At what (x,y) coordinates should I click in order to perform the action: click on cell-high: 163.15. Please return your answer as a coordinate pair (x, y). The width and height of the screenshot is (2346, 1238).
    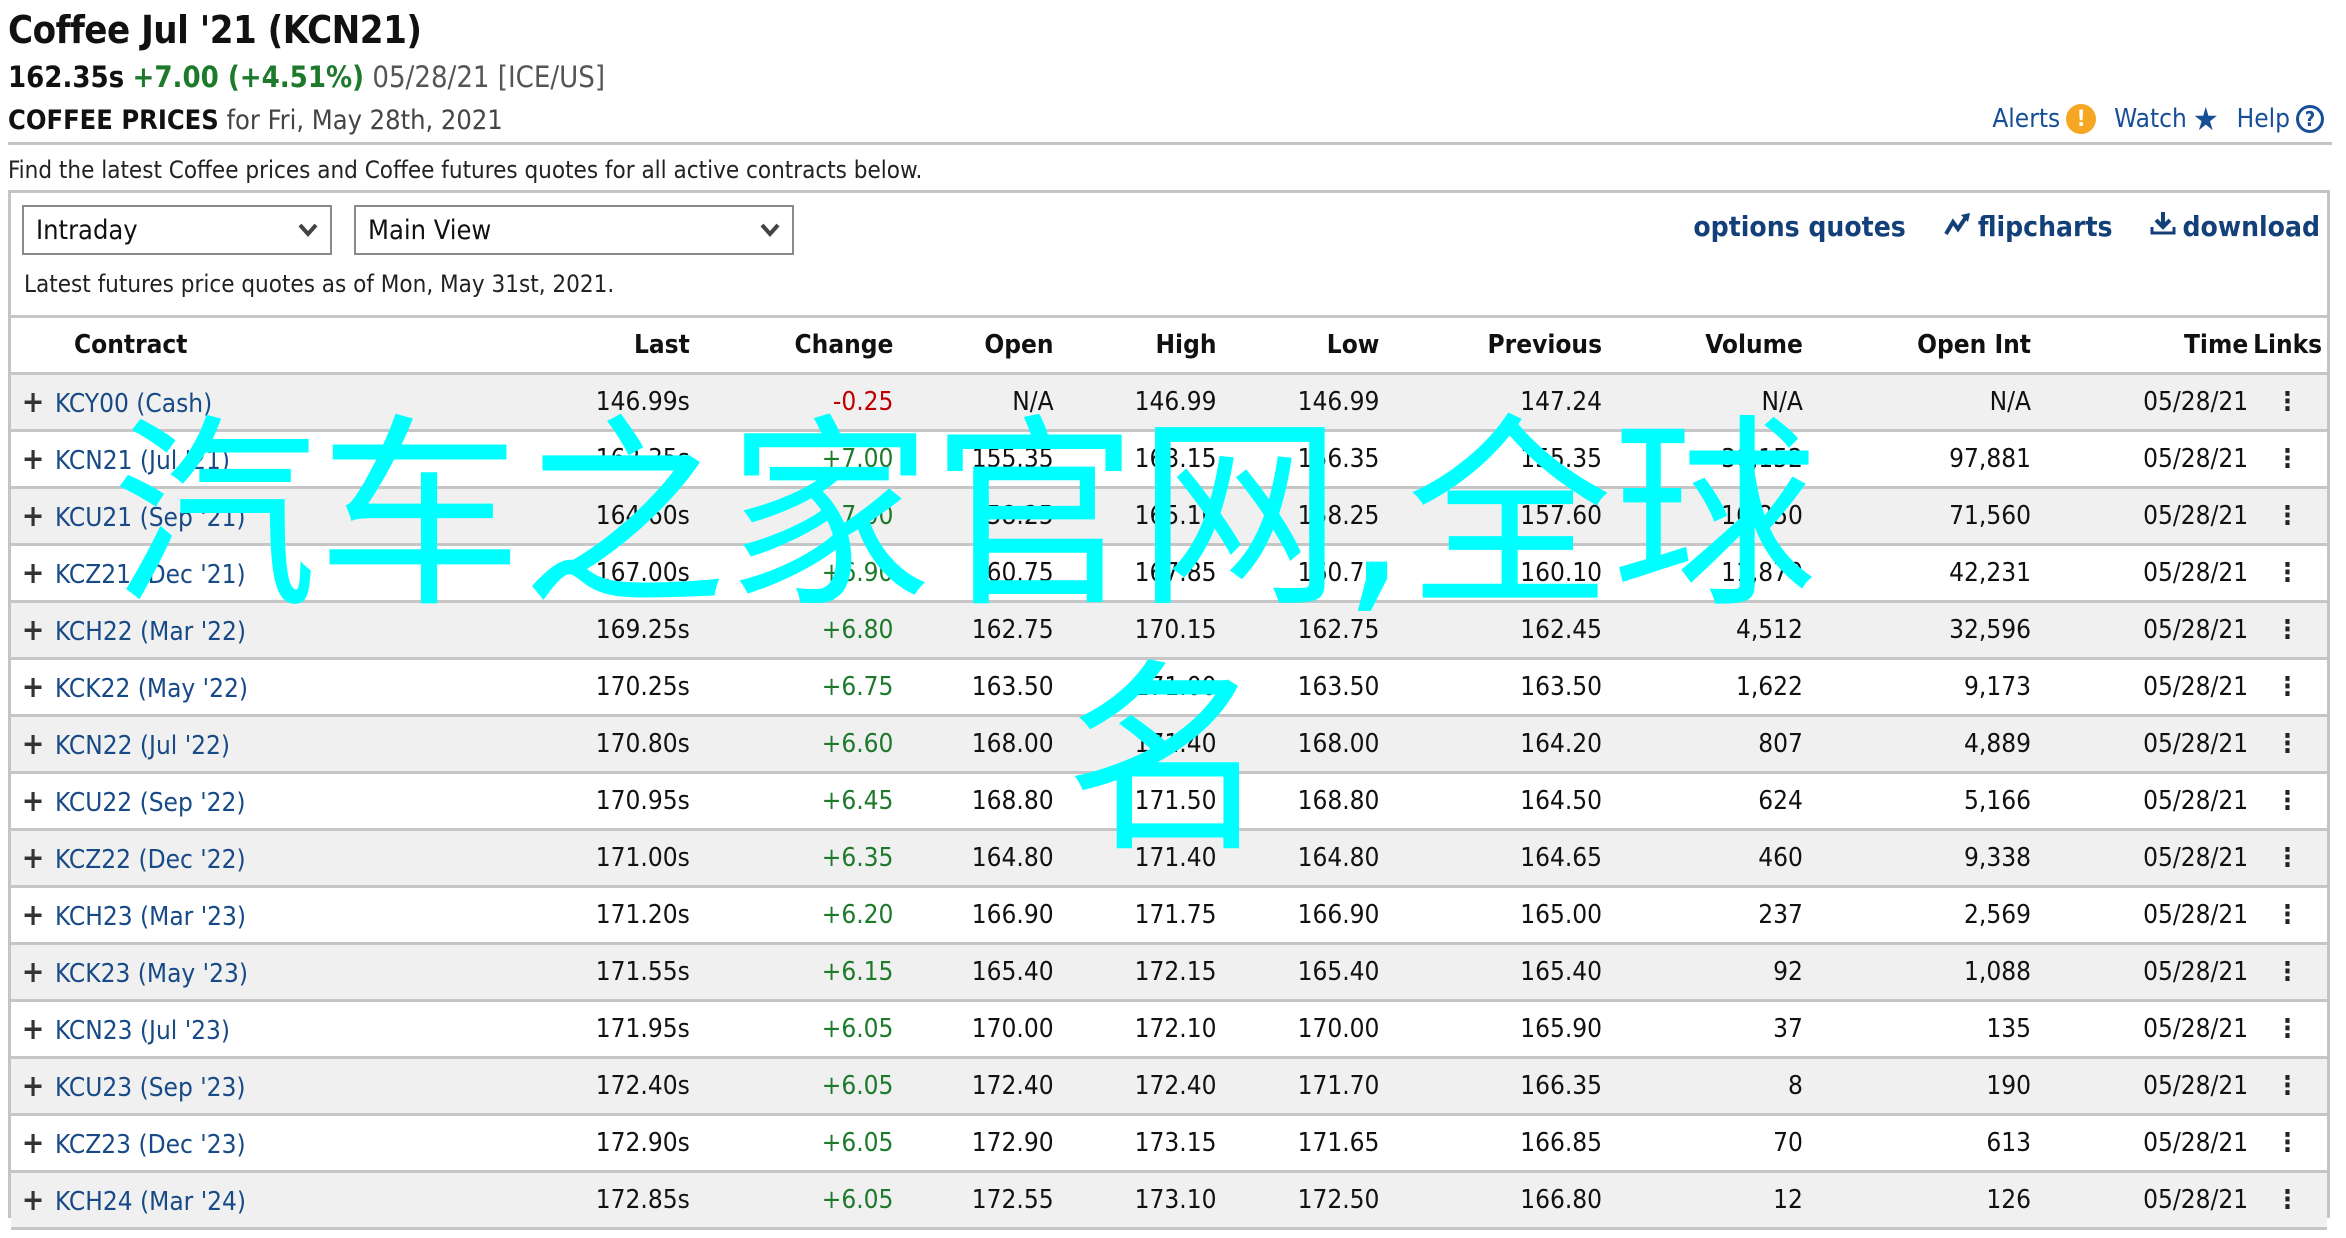
    Looking at the image, I should click on (1135, 458).